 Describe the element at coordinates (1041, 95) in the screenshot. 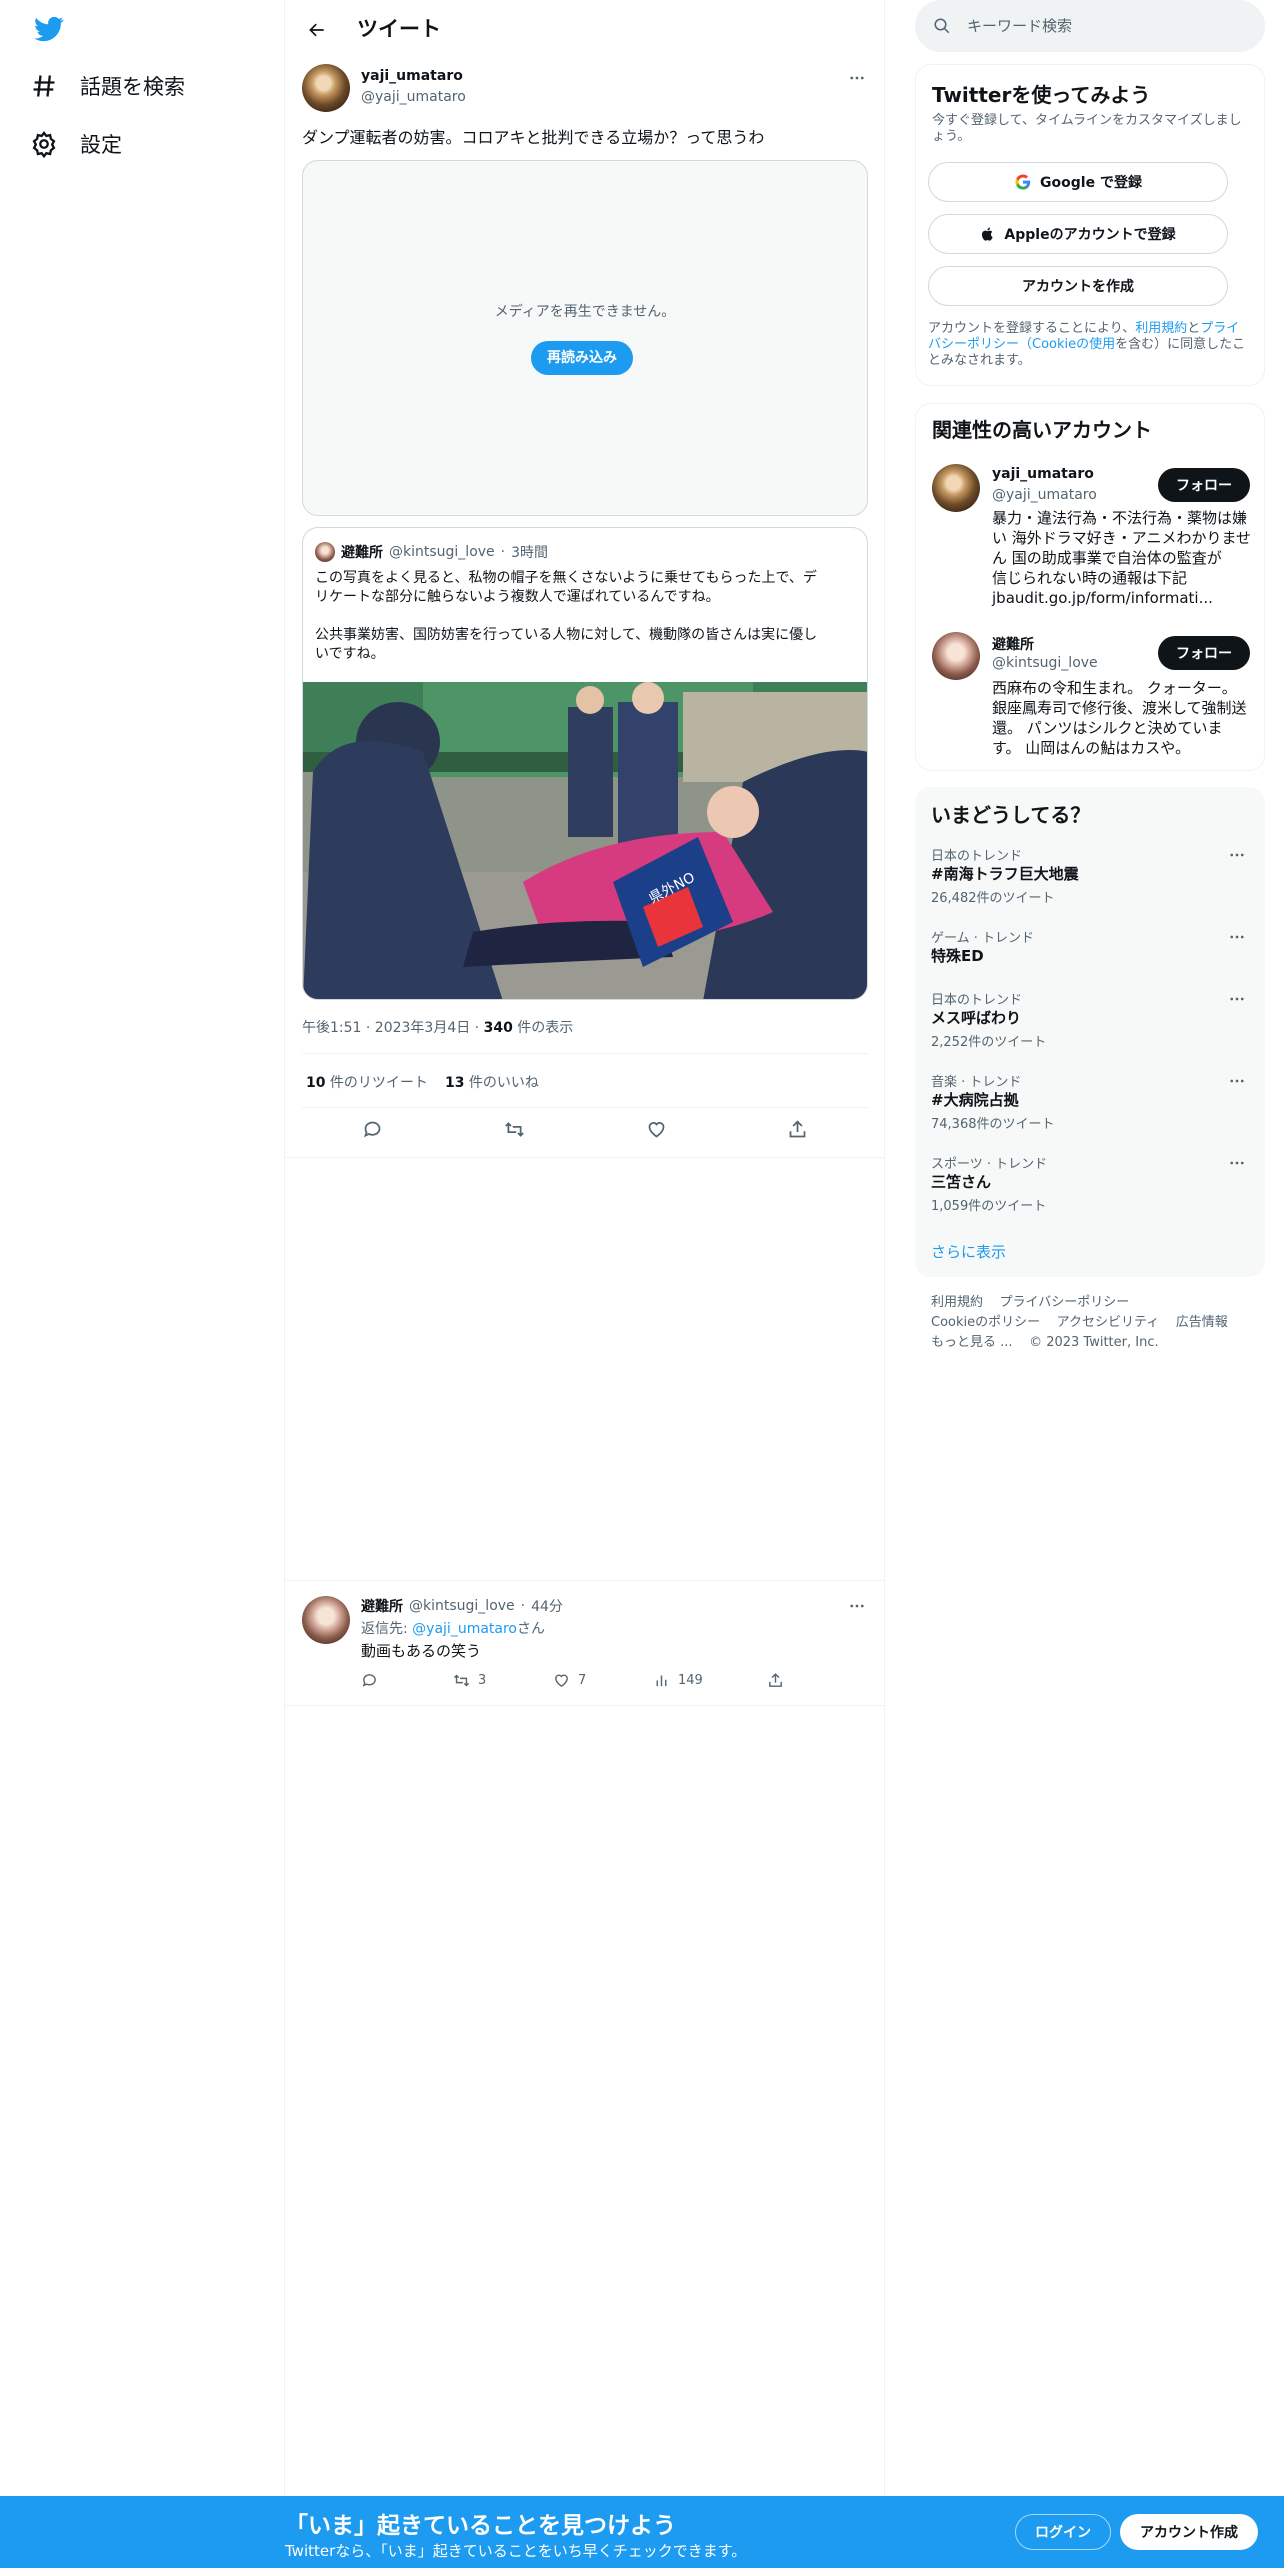

I see `signup-title: Twitterを使ってみよう` at that location.